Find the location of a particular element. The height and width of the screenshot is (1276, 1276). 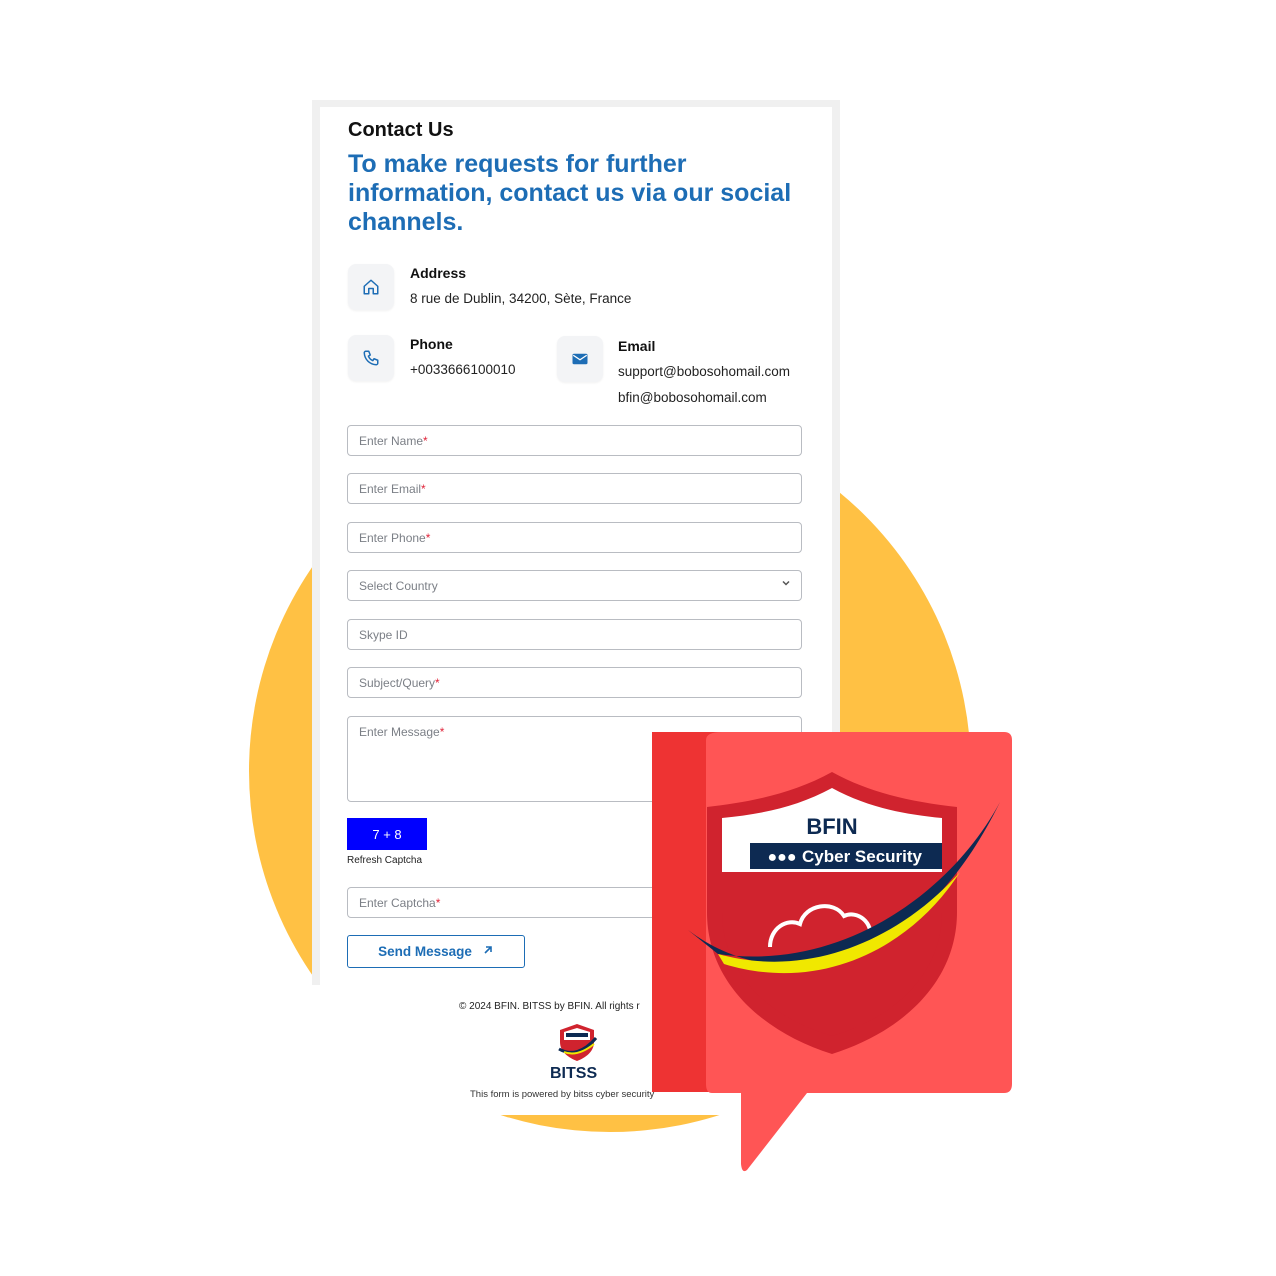

refresh-captcha-link: Refresh Captcha is located at coordinates (384, 860).